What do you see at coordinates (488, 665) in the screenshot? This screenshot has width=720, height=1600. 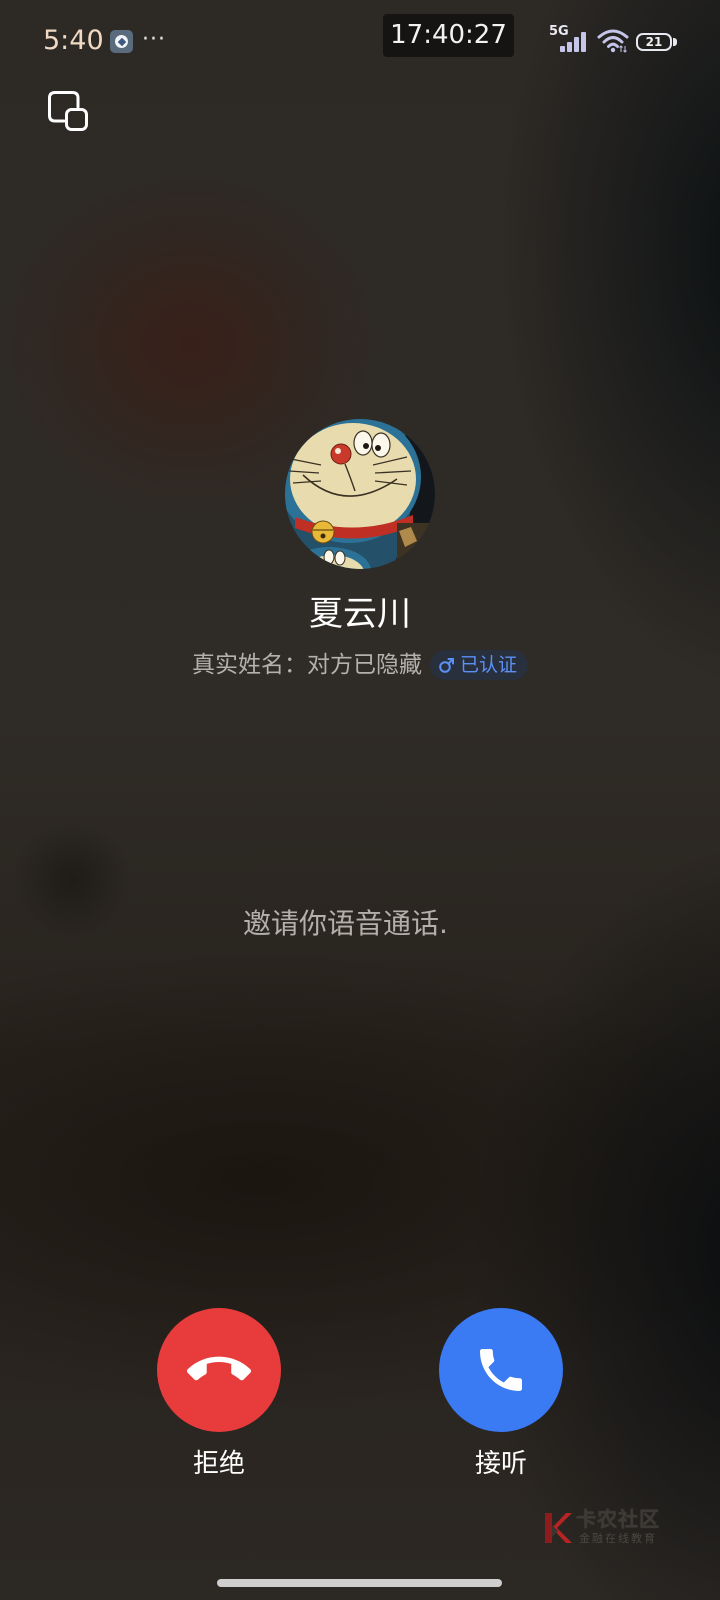 I see `verified-label: 已认证` at bounding box center [488, 665].